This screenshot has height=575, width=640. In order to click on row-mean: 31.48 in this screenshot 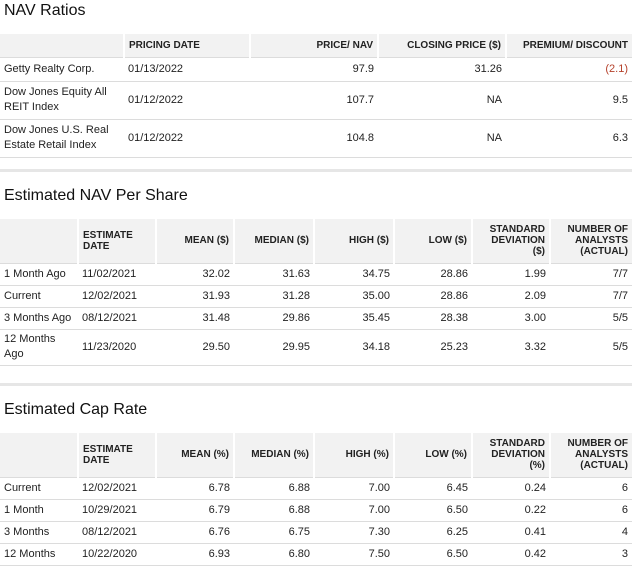, I will do `click(195, 317)`.